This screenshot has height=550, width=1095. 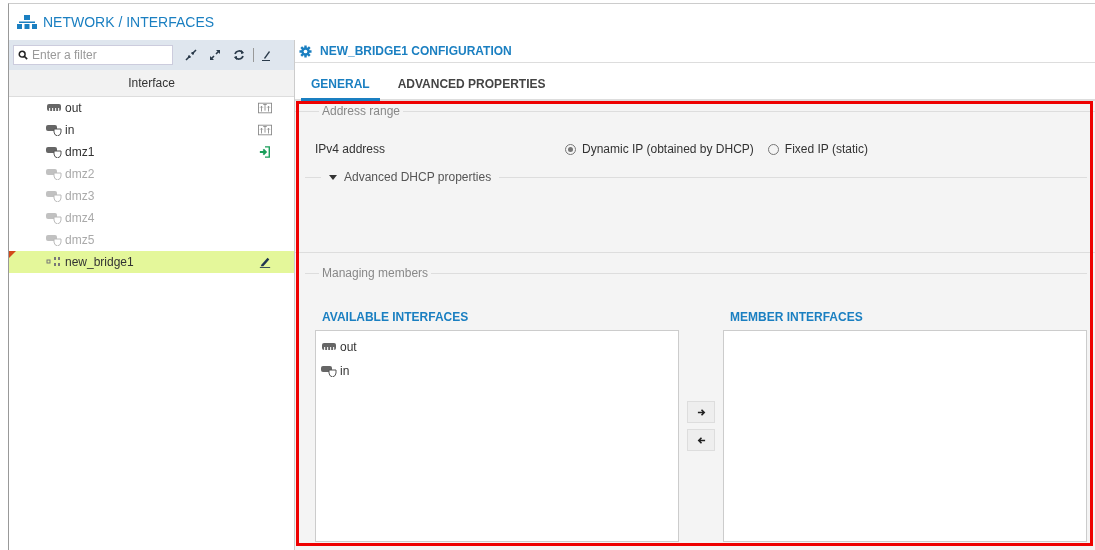 What do you see at coordinates (826, 149) in the screenshot?
I see `radio-label: Fixed IP (static)` at bounding box center [826, 149].